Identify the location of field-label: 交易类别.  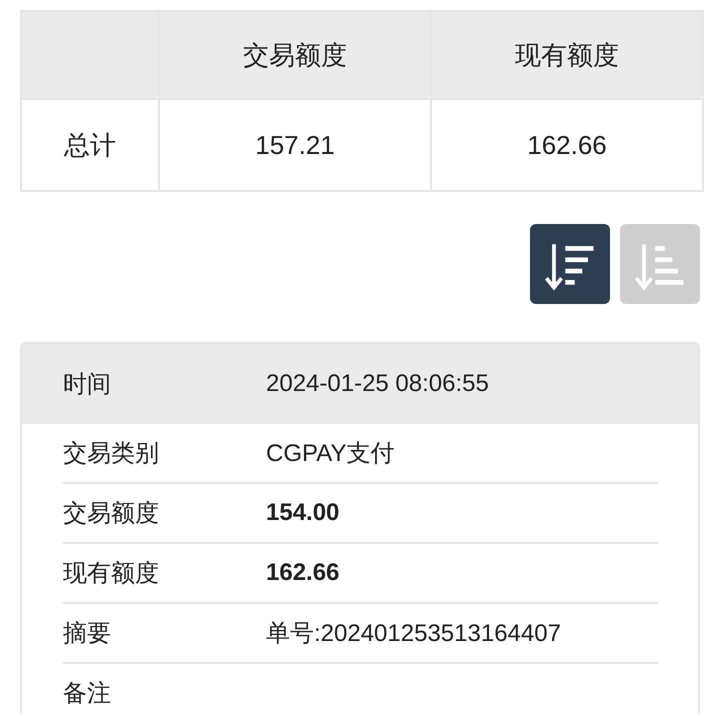
(111, 454).